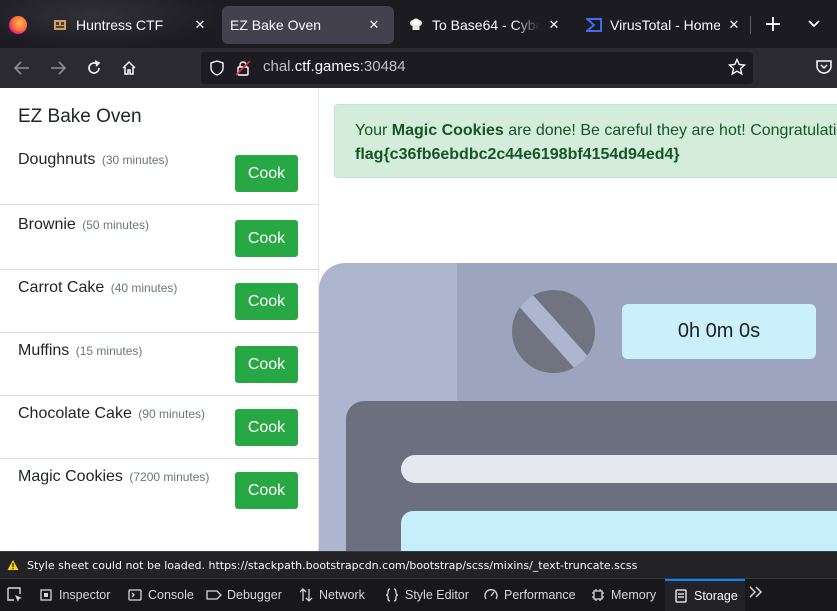 The height and width of the screenshot is (611, 837). I want to click on recipe-time: (40 minutes), so click(144, 288).